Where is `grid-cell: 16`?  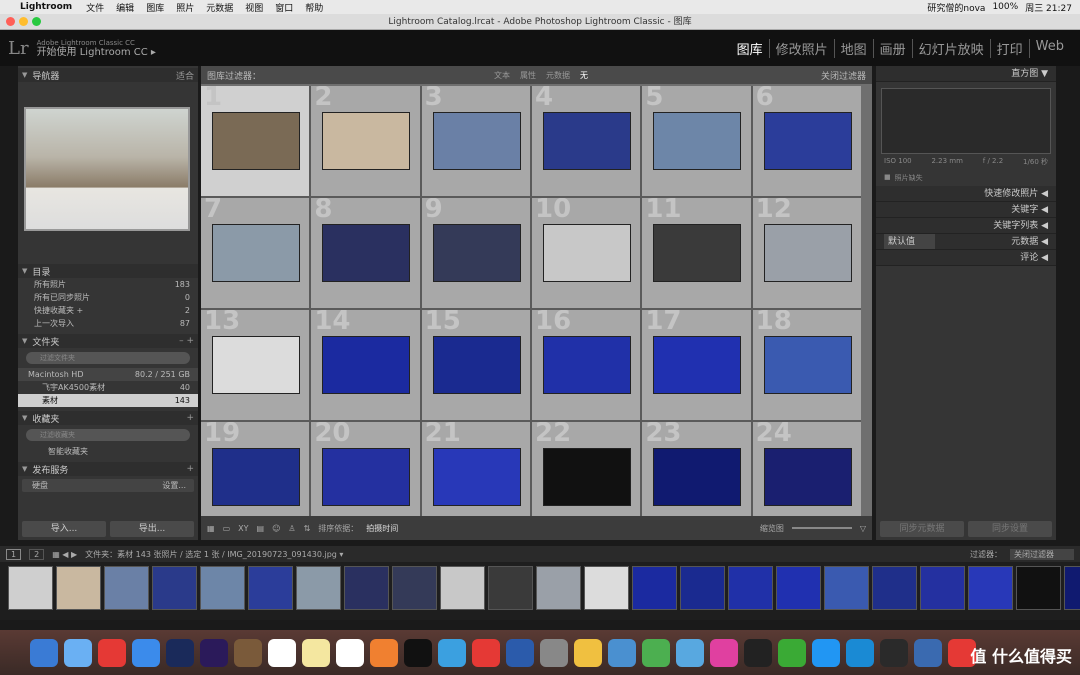
grid-cell: 16 is located at coordinates (586, 365).